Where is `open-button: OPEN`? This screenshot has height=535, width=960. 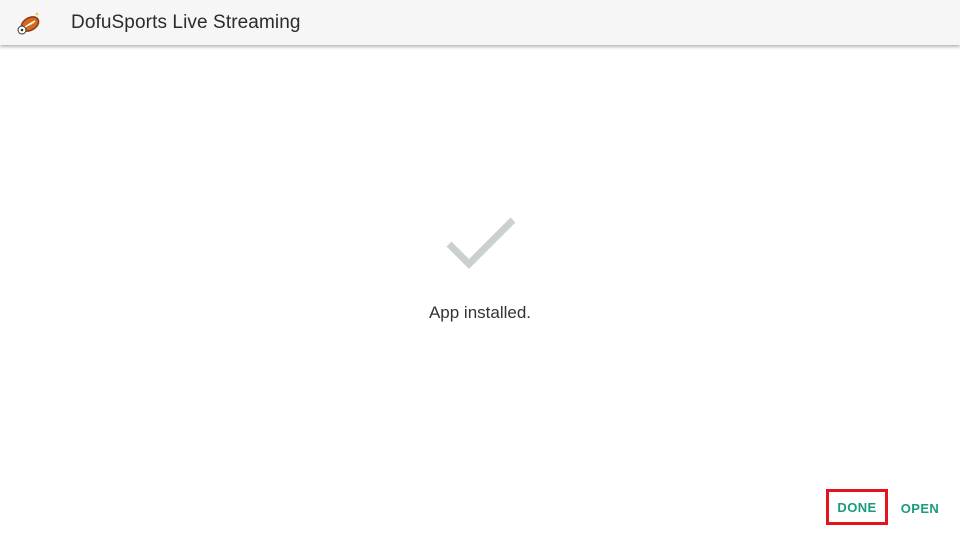 open-button: OPEN is located at coordinates (920, 508).